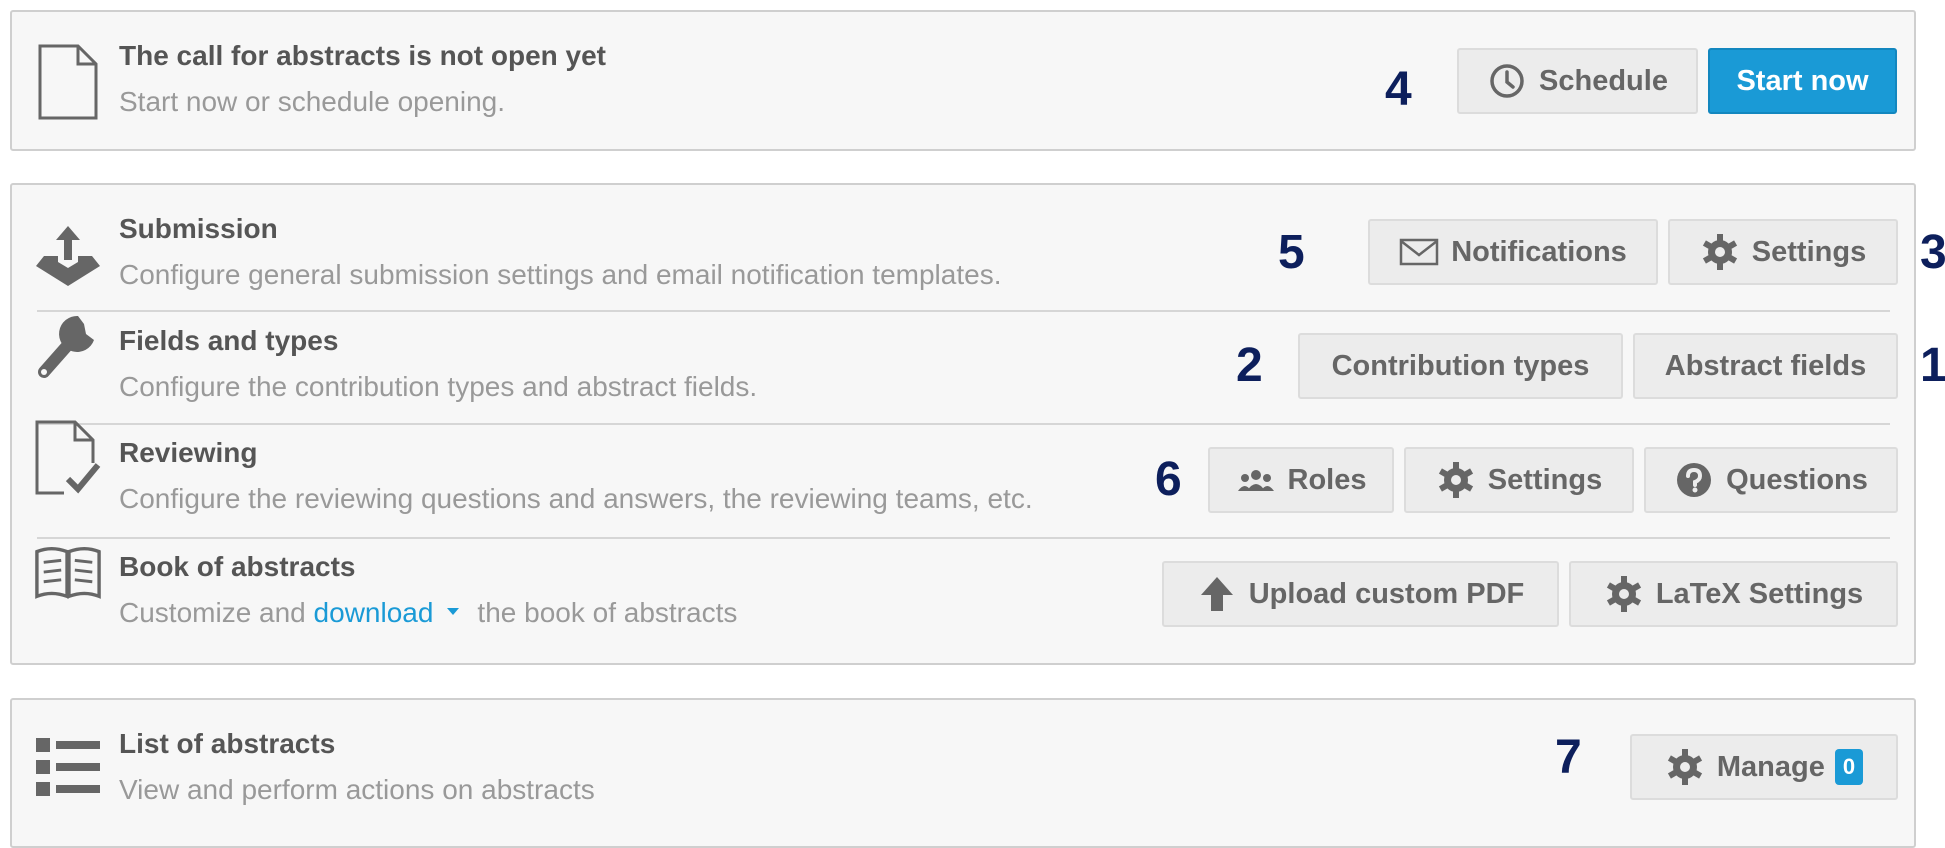 This screenshot has width=1945, height=848. What do you see at coordinates (212, 612) in the screenshot?
I see `book-desc-before: Customize and` at bounding box center [212, 612].